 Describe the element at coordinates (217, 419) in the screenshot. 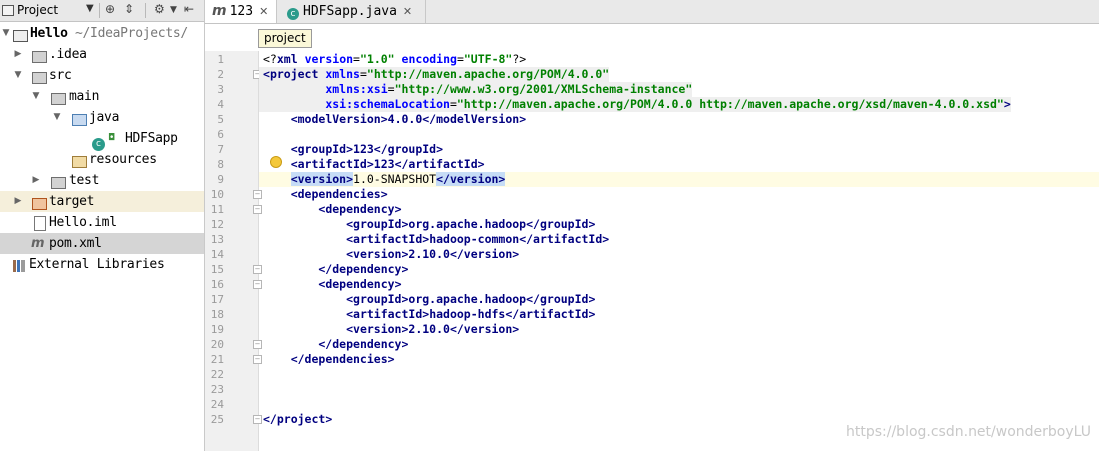

I see `line-number: 25` at that location.